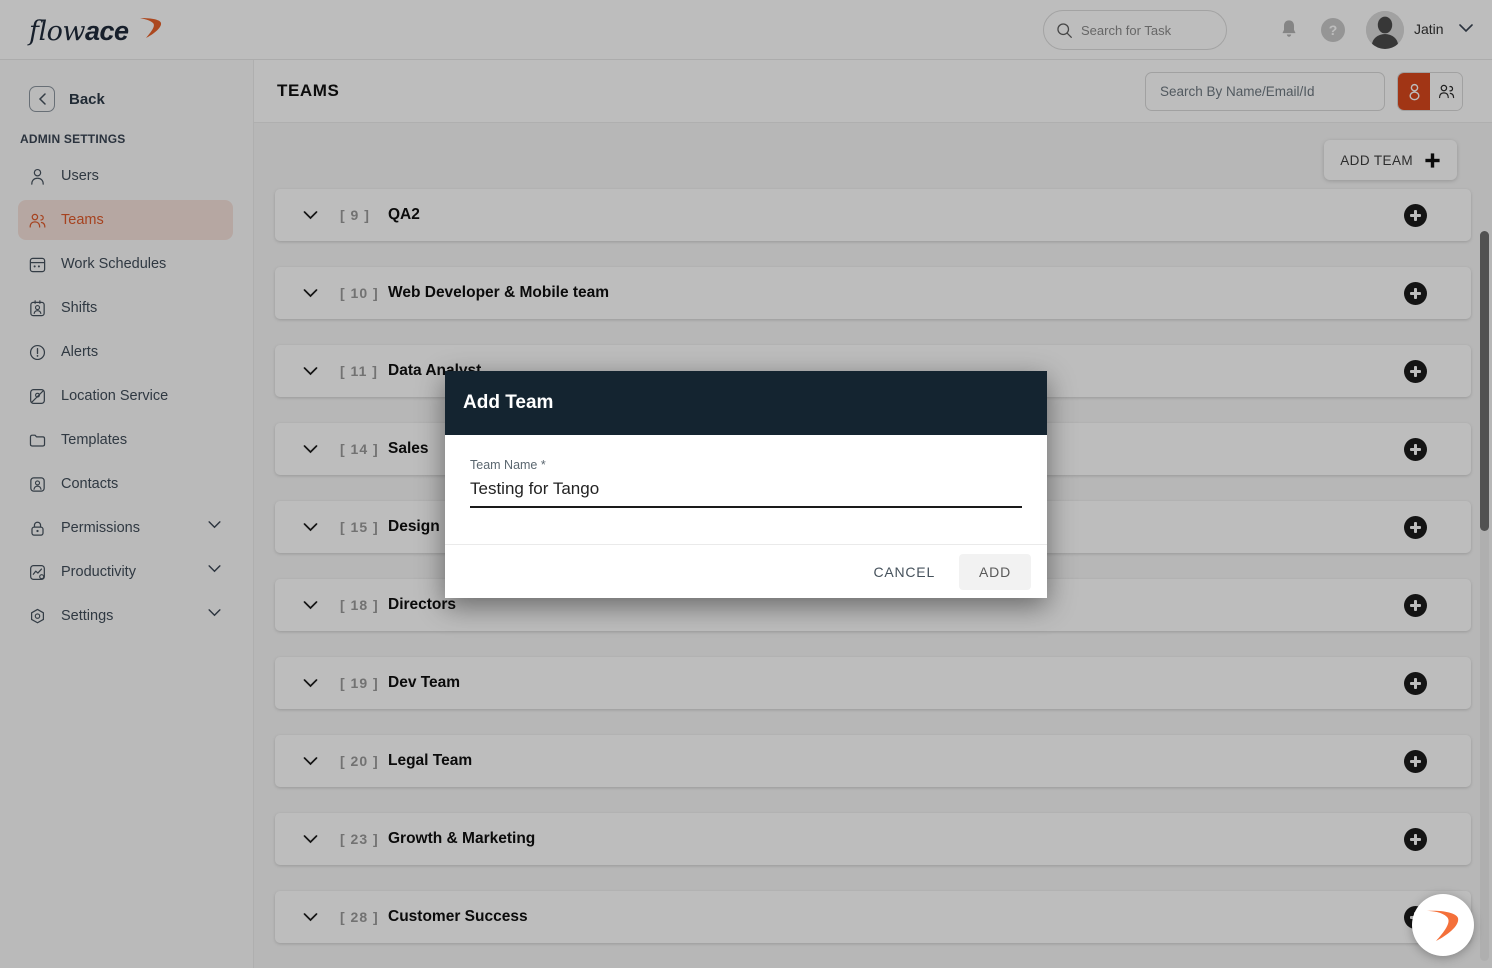 Image resolution: width=1492 pixels, height=968 pixels. I want to click on logo-word-bold: ace, so click(107, 31).